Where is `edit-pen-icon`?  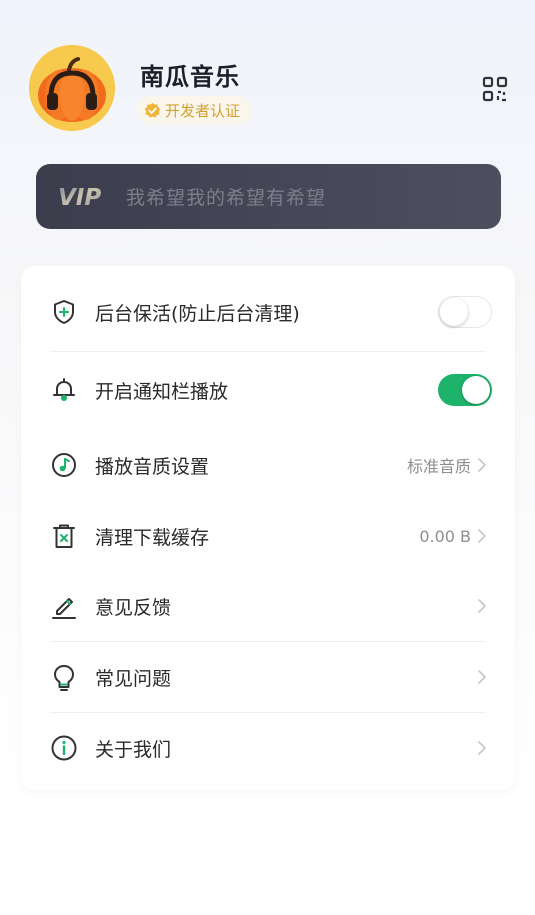 edit-pen-icon is located at coordinates (64, 608).